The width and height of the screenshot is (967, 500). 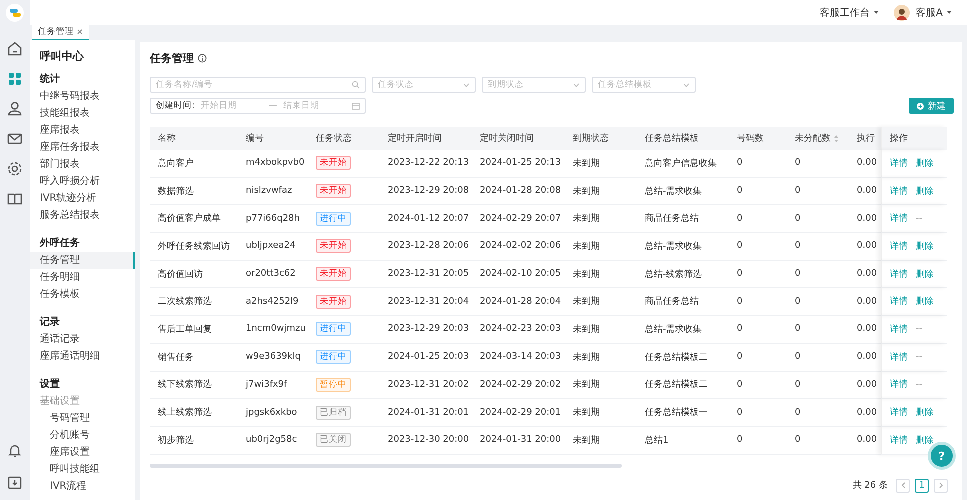 I want to click on grid-icon, so click(x=15, y=79).